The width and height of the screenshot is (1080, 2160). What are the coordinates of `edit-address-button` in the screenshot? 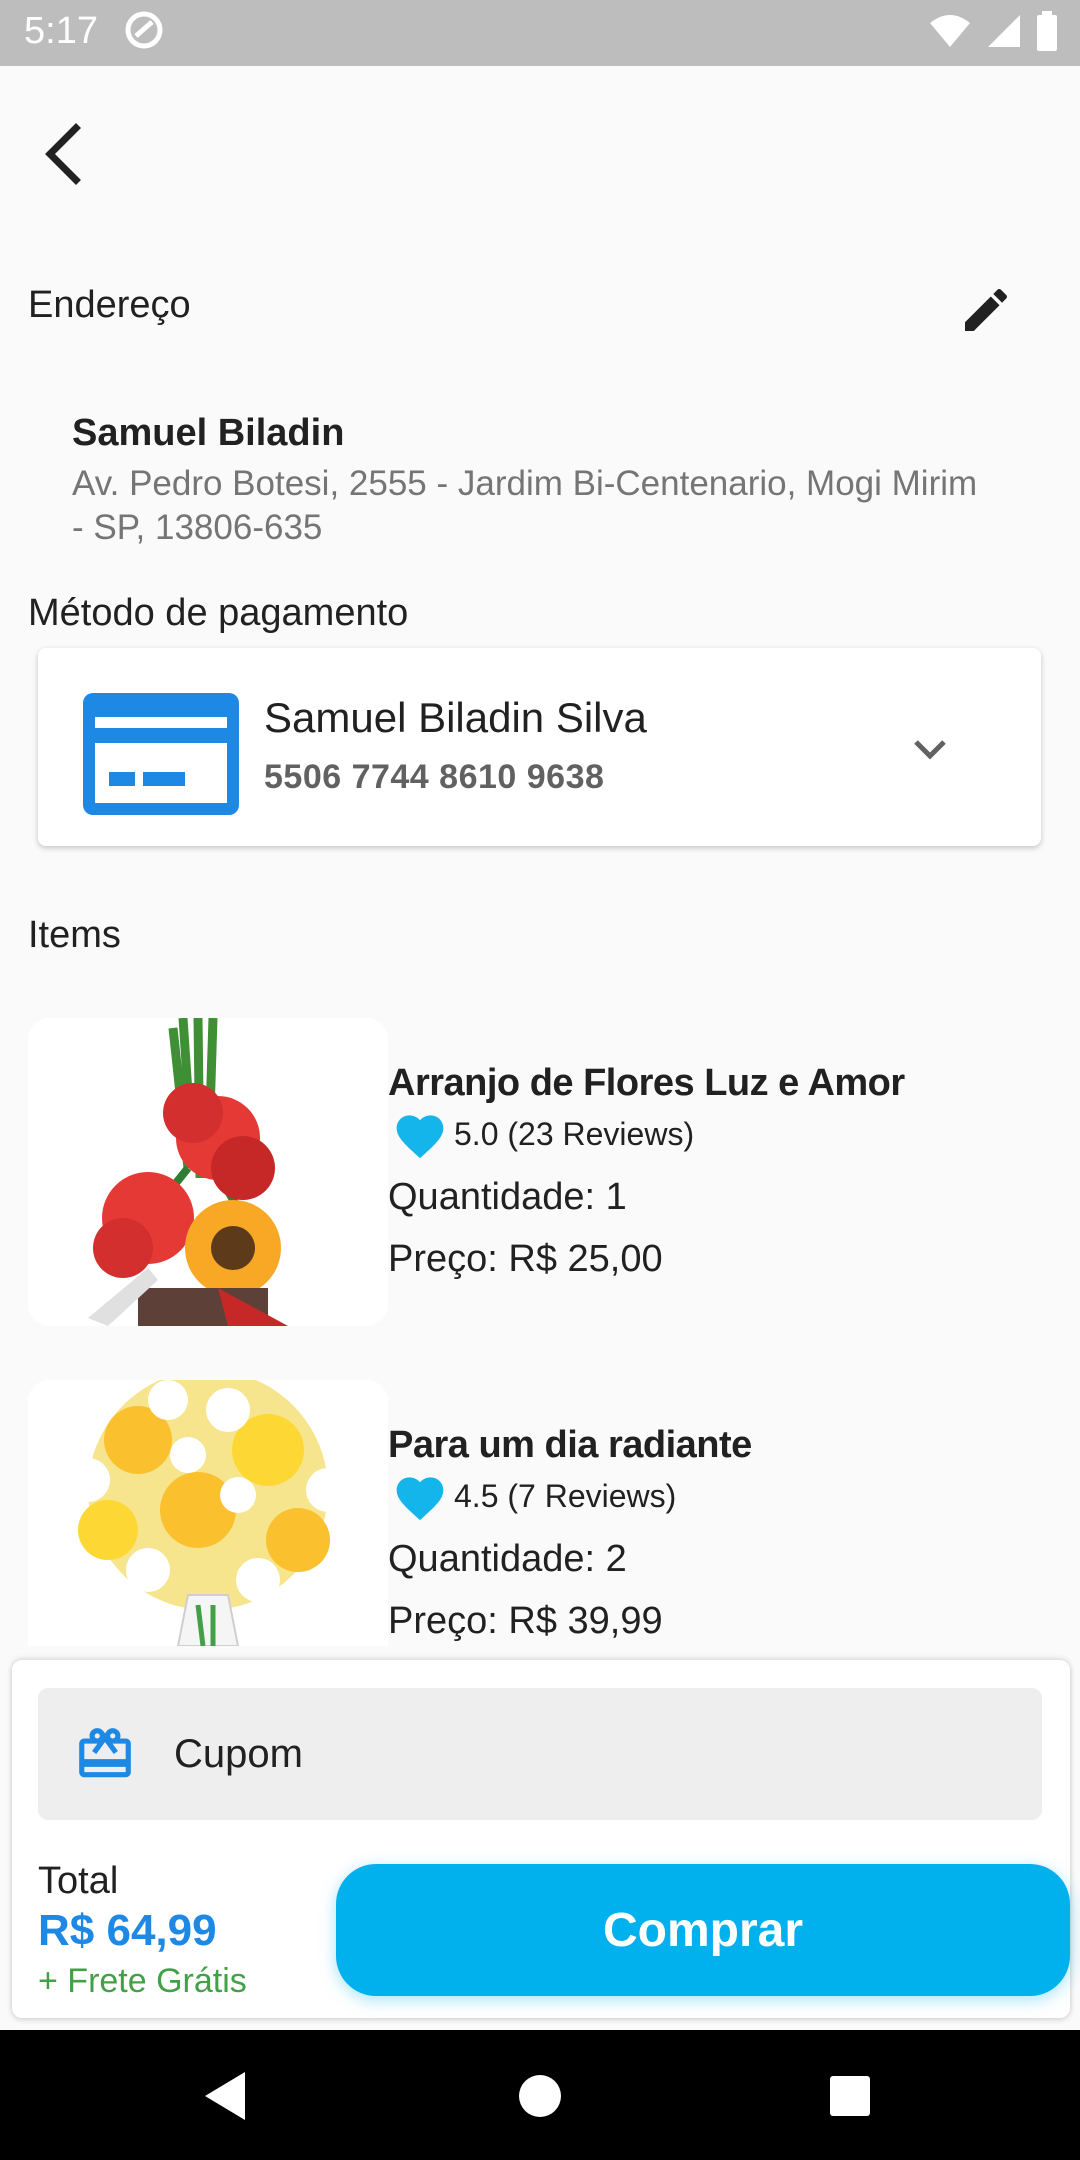 It's located at (986, 310).